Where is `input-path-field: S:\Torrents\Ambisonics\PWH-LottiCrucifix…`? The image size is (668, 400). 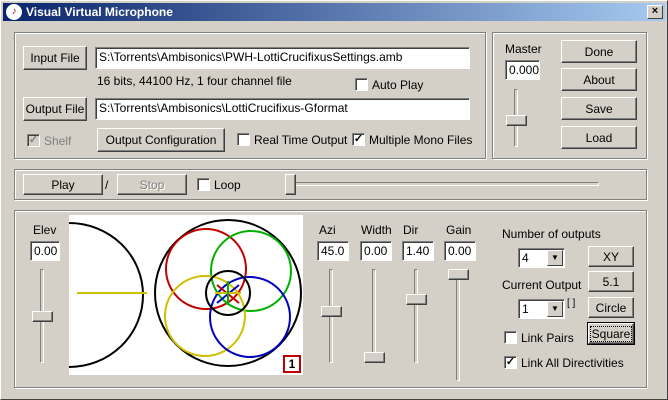 input-path-field: S:\Torrents\Ambisonics\PWH-LottiCrucifix… is located at coordinates (282, 58).